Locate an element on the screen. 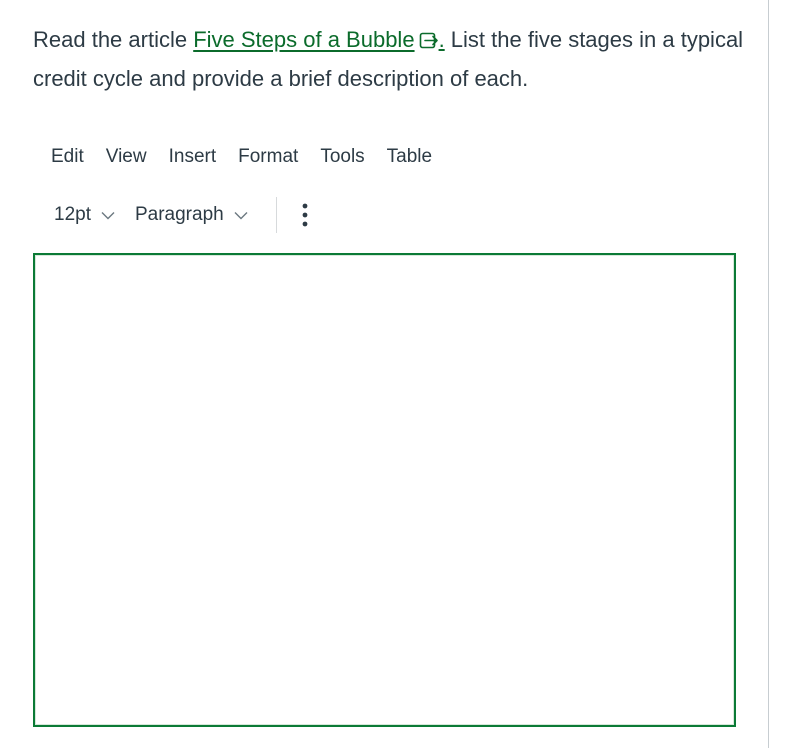  article-link: Five Steps of a Bubble is located at coordinates (315, 39).